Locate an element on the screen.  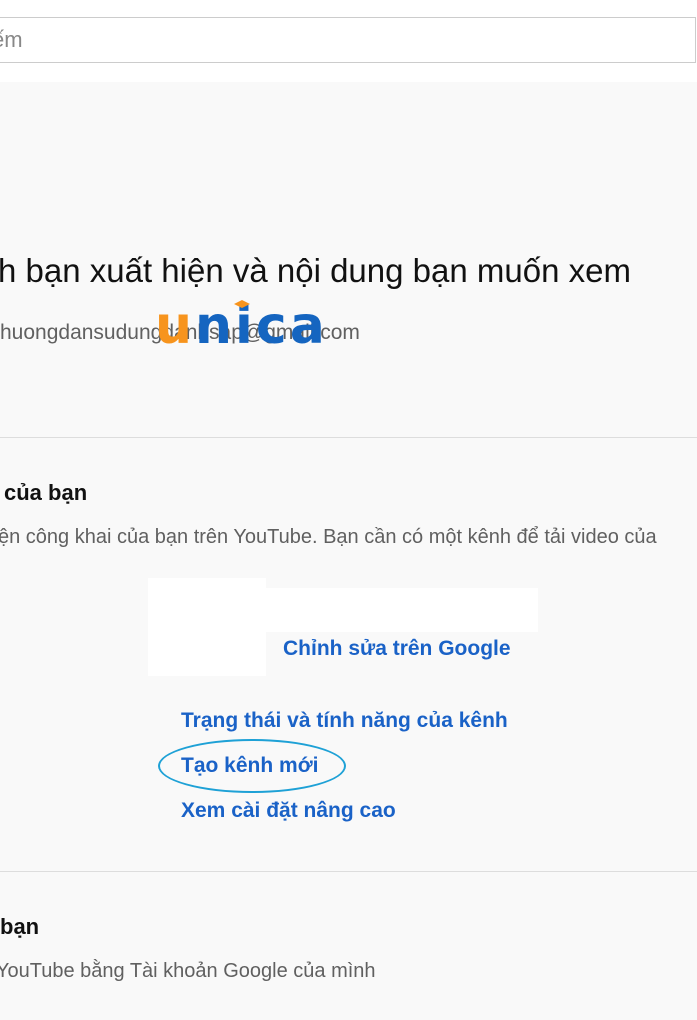
logo-letters-rest: nica is located at coordinates (261, 326).